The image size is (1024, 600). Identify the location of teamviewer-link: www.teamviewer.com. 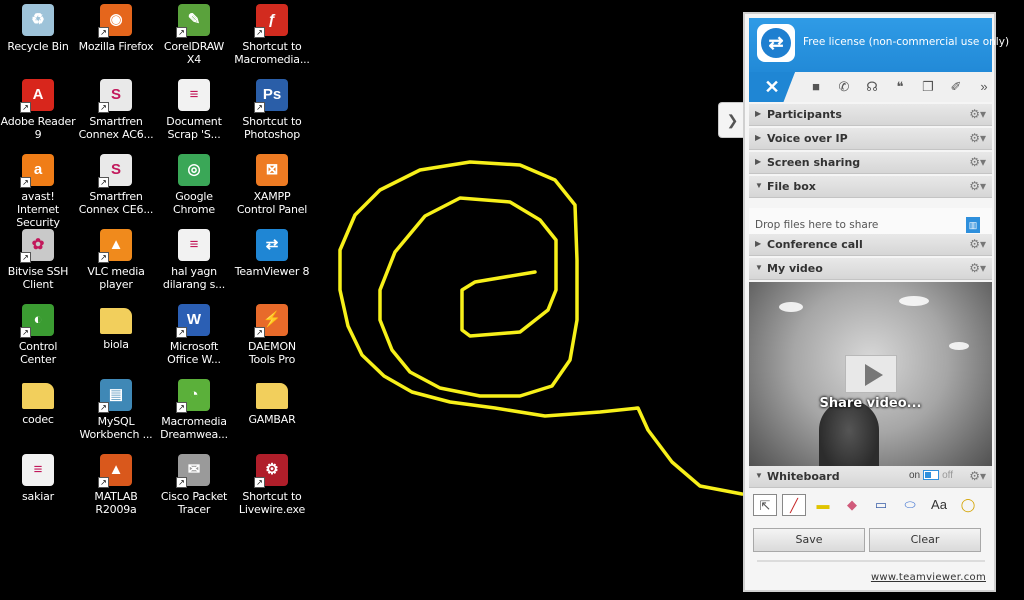
(928, 577).